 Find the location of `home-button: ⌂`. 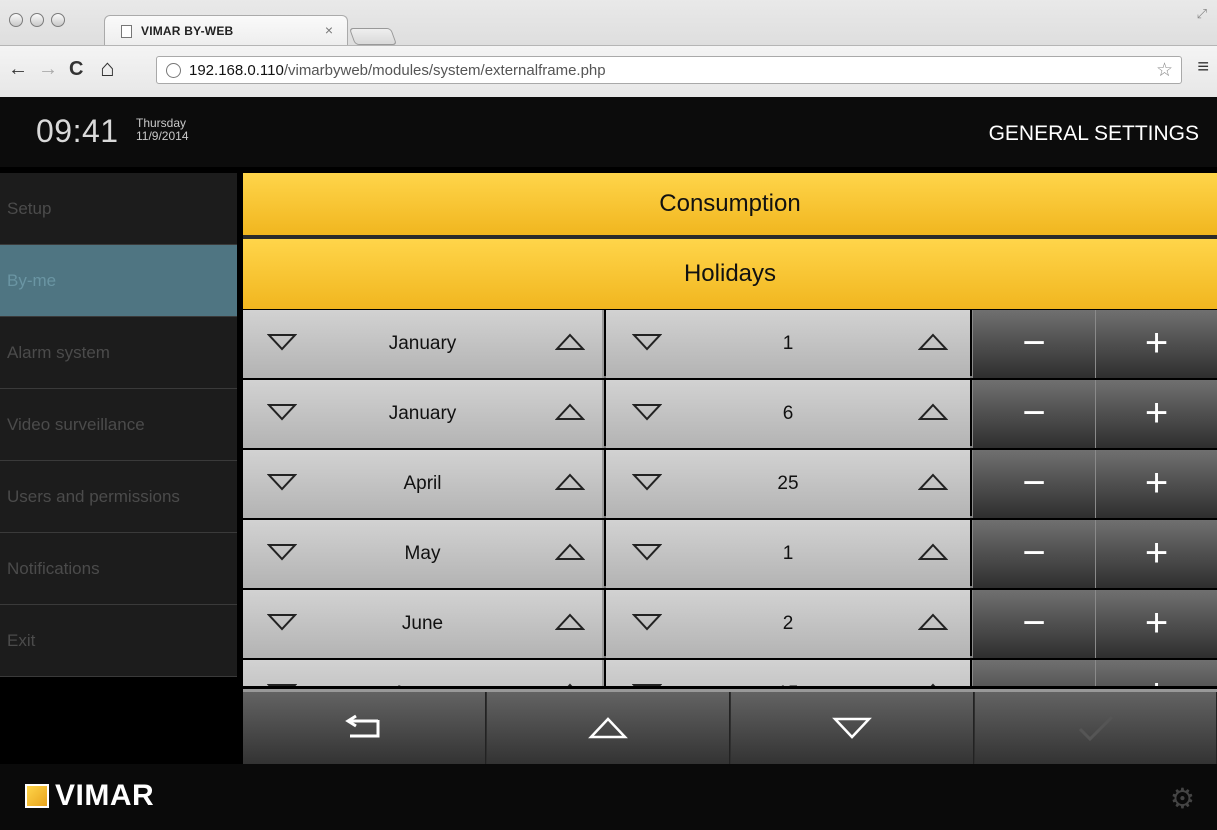

home-button: ⌂ is located at coordinates (107, 69).